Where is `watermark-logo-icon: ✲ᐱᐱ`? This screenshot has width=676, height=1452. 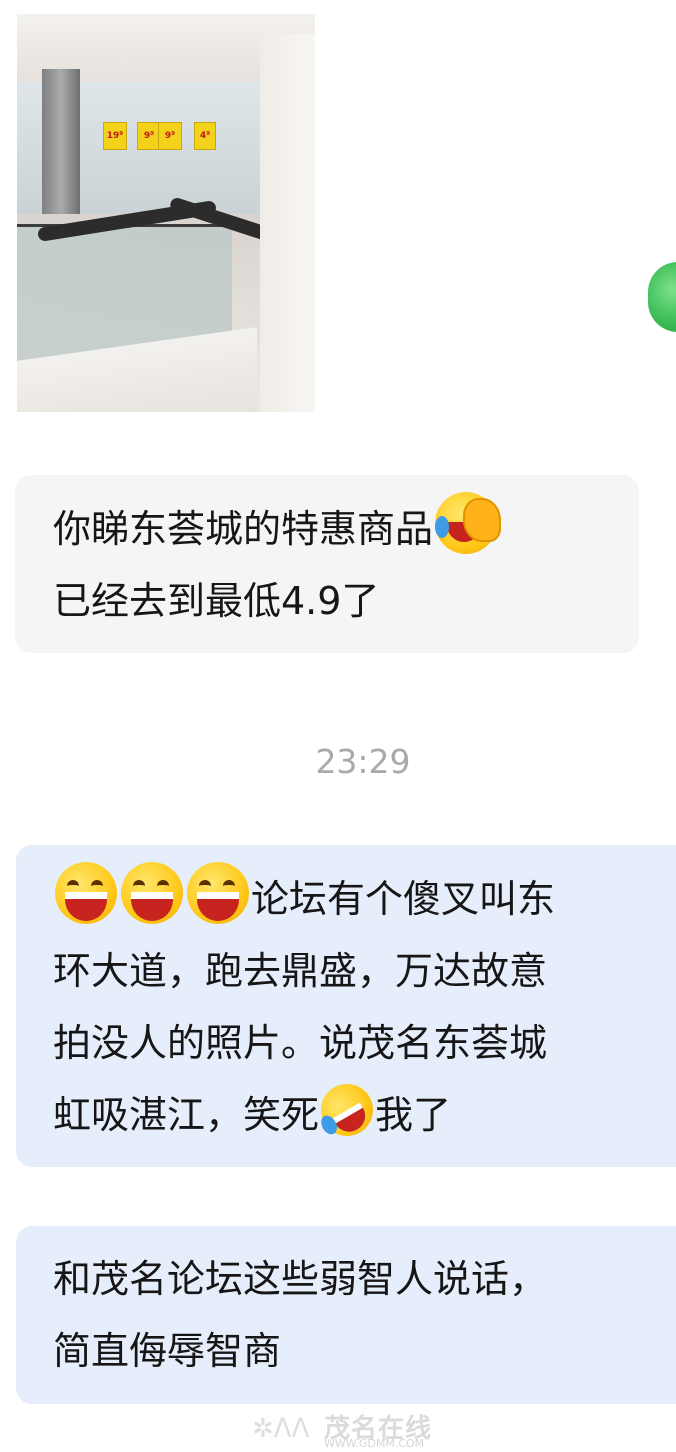 watermark-logo-icon: ✲ᐱᐱ is located at coordinates (281, 1429).